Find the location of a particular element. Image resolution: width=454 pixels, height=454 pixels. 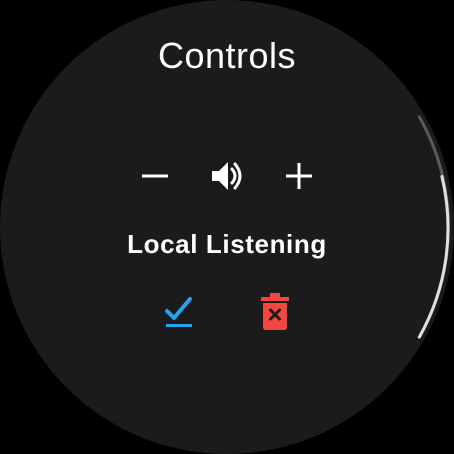

volume-indicator is located at coordinates (227, 176).